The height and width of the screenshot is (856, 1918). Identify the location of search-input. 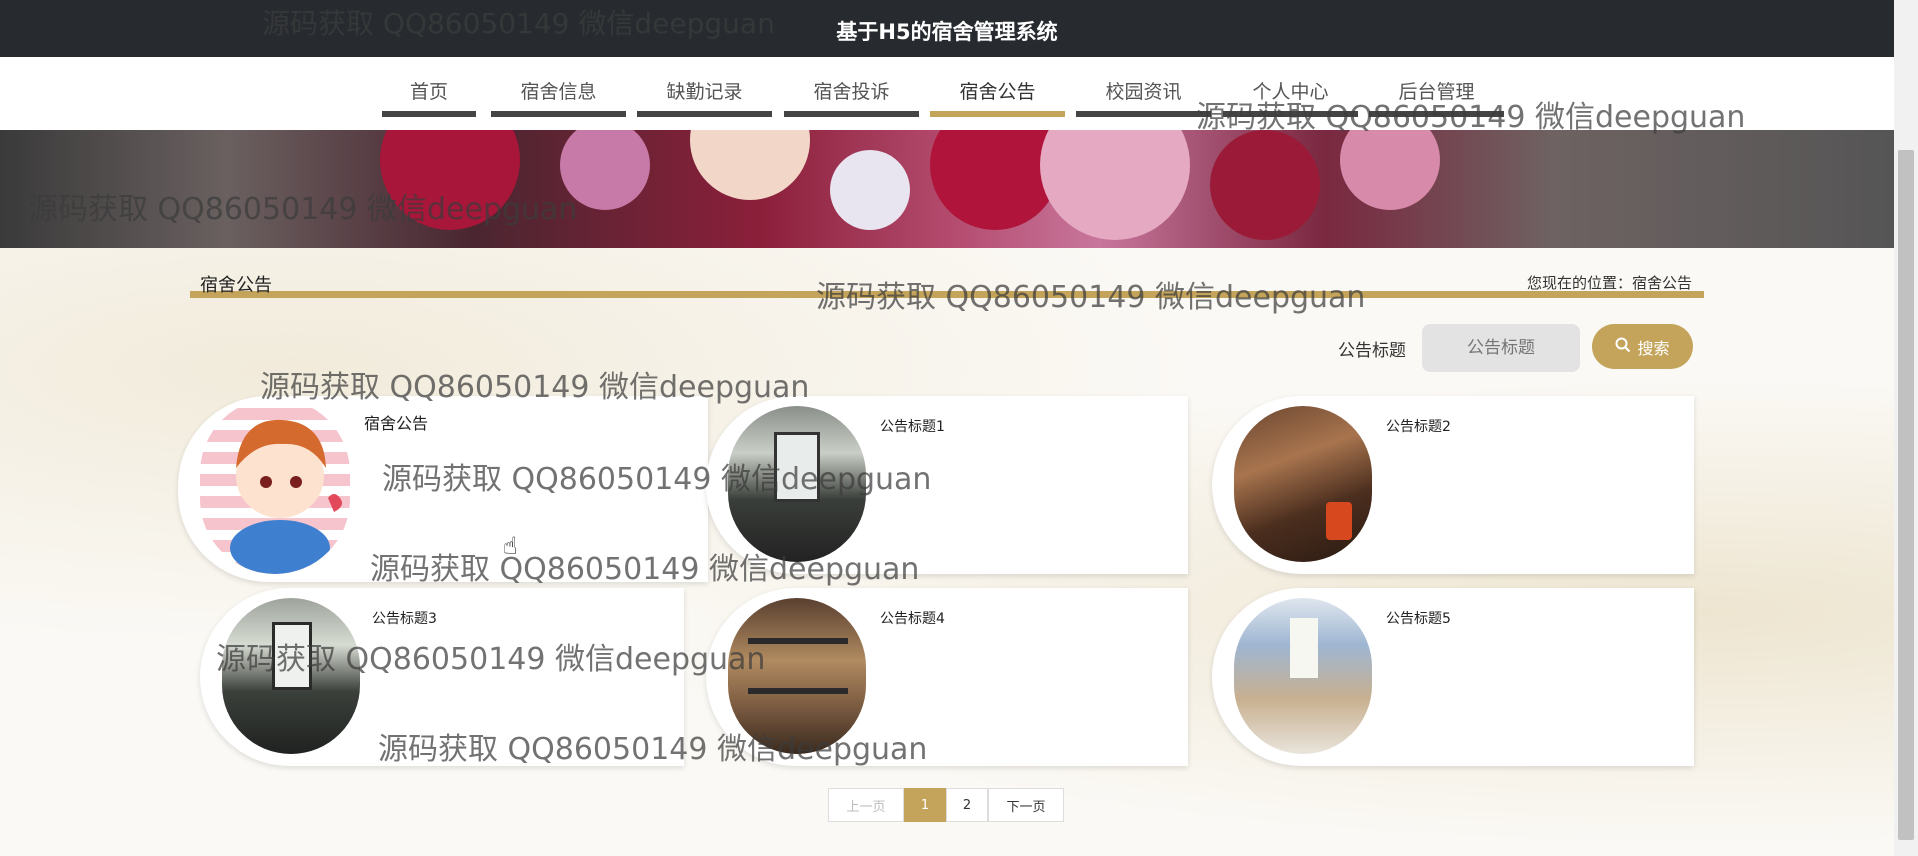
(1501, 348).